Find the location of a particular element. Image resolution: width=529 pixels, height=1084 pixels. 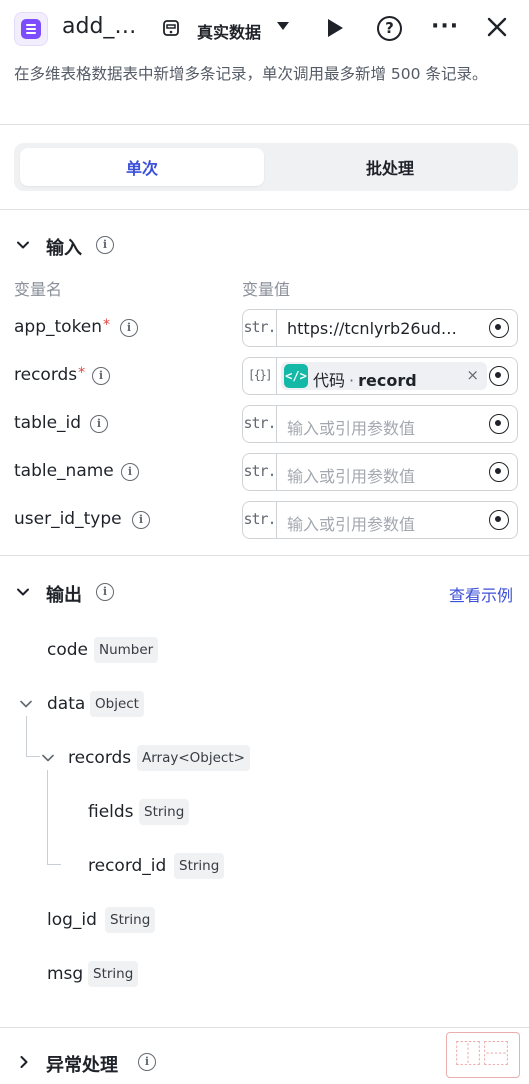

code-icon: </> is located at coordinates (296, 376).